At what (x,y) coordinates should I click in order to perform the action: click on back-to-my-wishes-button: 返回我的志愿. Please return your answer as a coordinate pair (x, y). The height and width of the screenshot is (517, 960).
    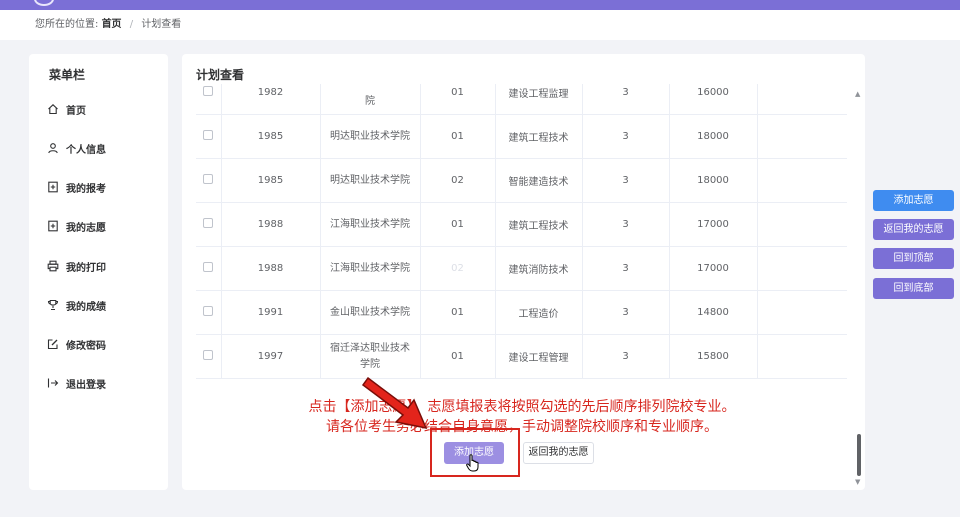
    Looking at the image, I should click on (558, 453).